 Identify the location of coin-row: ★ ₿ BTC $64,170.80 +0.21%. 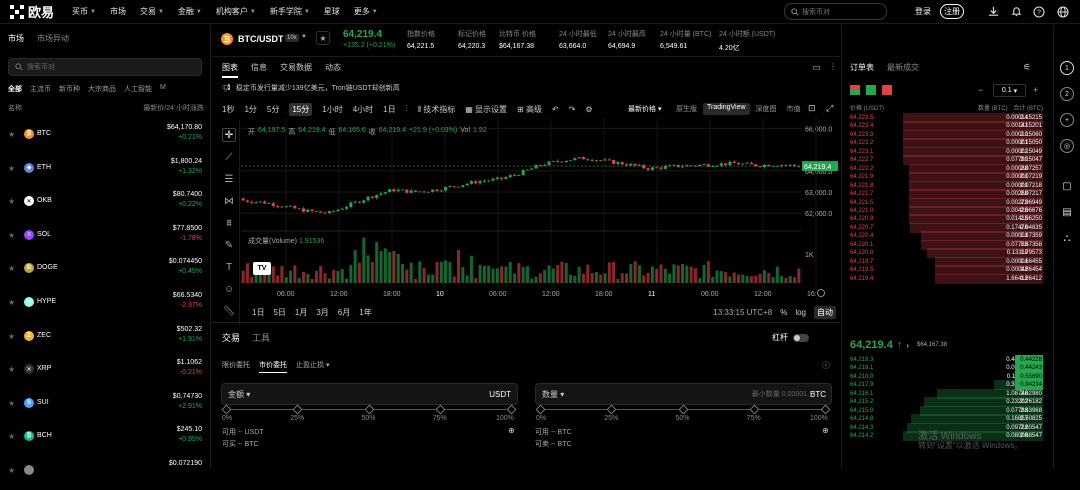
(105, 139).